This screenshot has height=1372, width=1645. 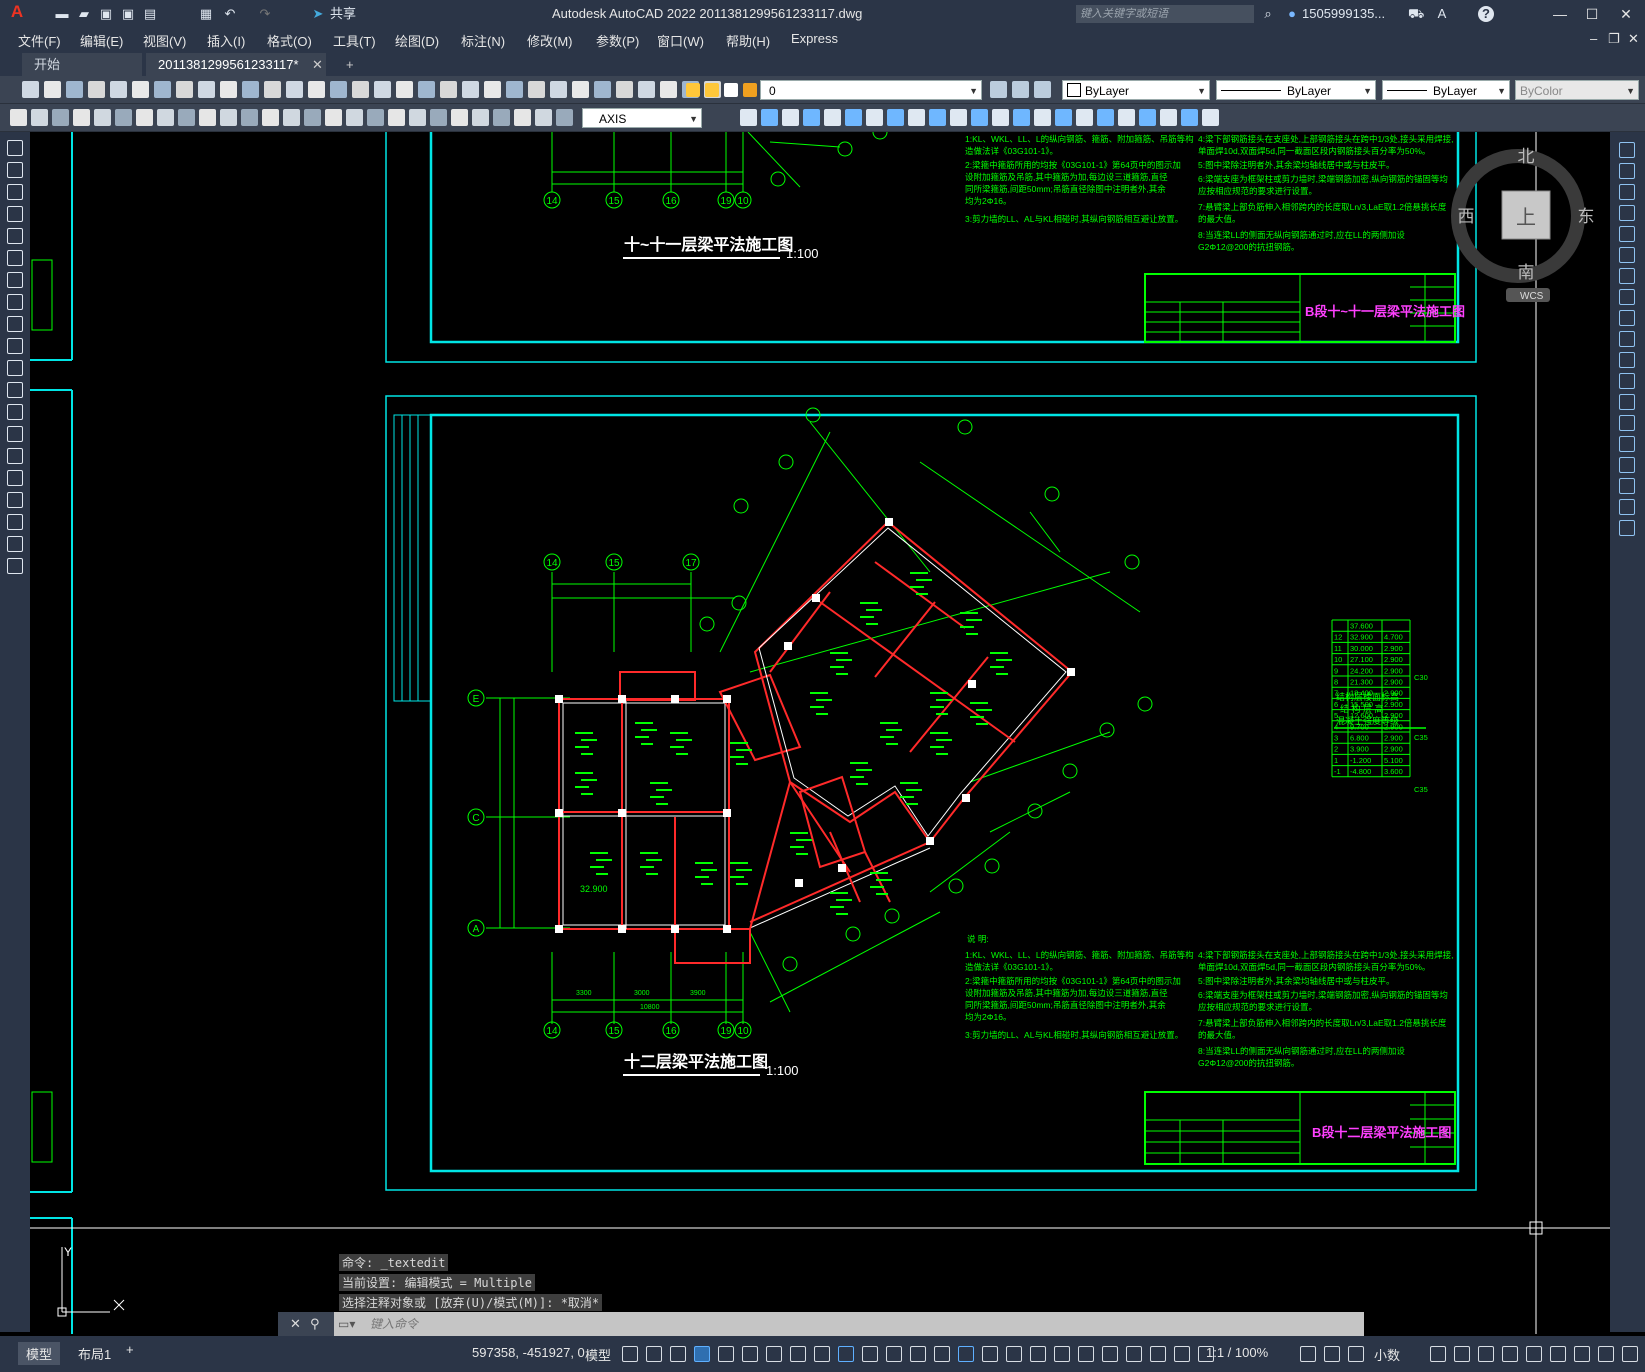 I want to click on menu-express: Express, so click(x=814, y=38).